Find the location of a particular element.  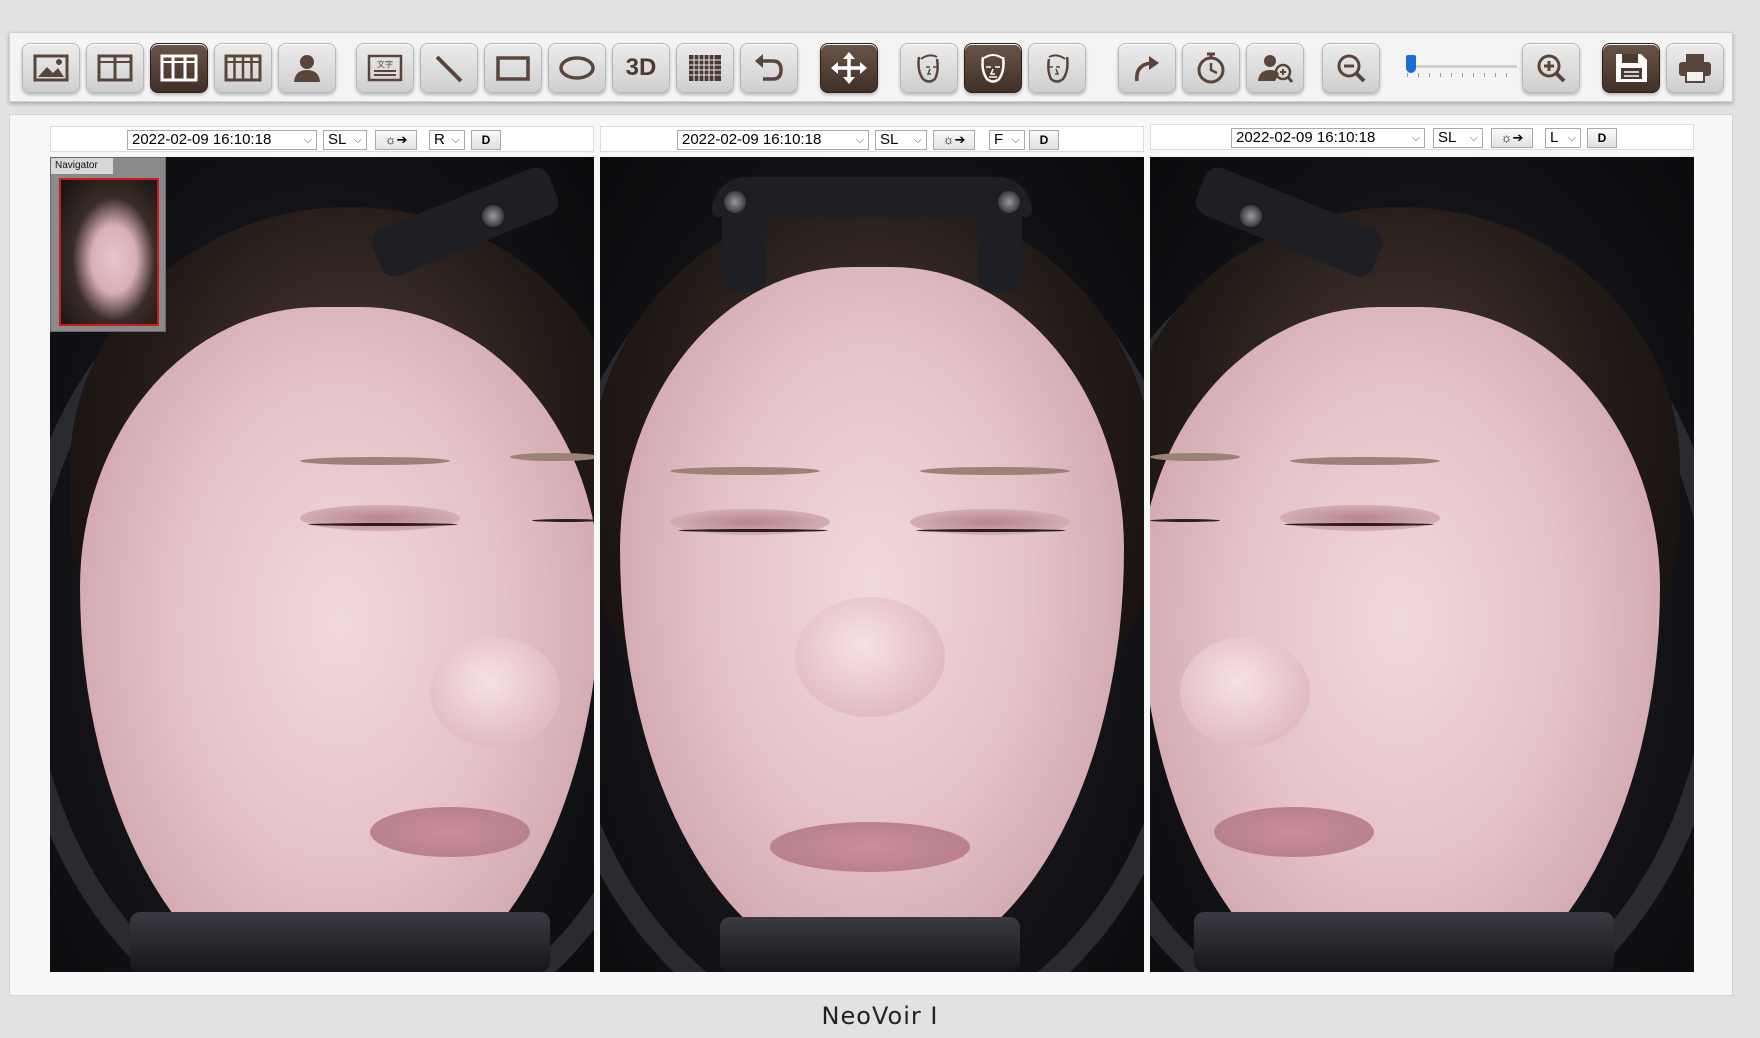

slider-thumb is located at coordinates (1411, 64).